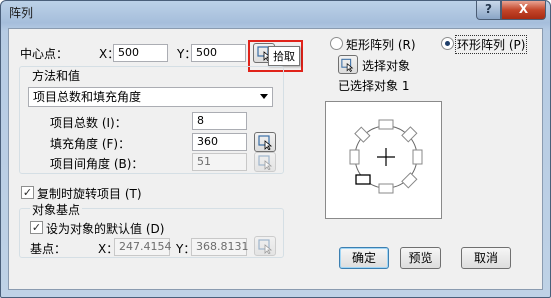 The width and height of the screenshot is (551, 298). Describe the element at coordinates (48, 249) in the screenshot. I see `base-point-label: 基点：` at that location.